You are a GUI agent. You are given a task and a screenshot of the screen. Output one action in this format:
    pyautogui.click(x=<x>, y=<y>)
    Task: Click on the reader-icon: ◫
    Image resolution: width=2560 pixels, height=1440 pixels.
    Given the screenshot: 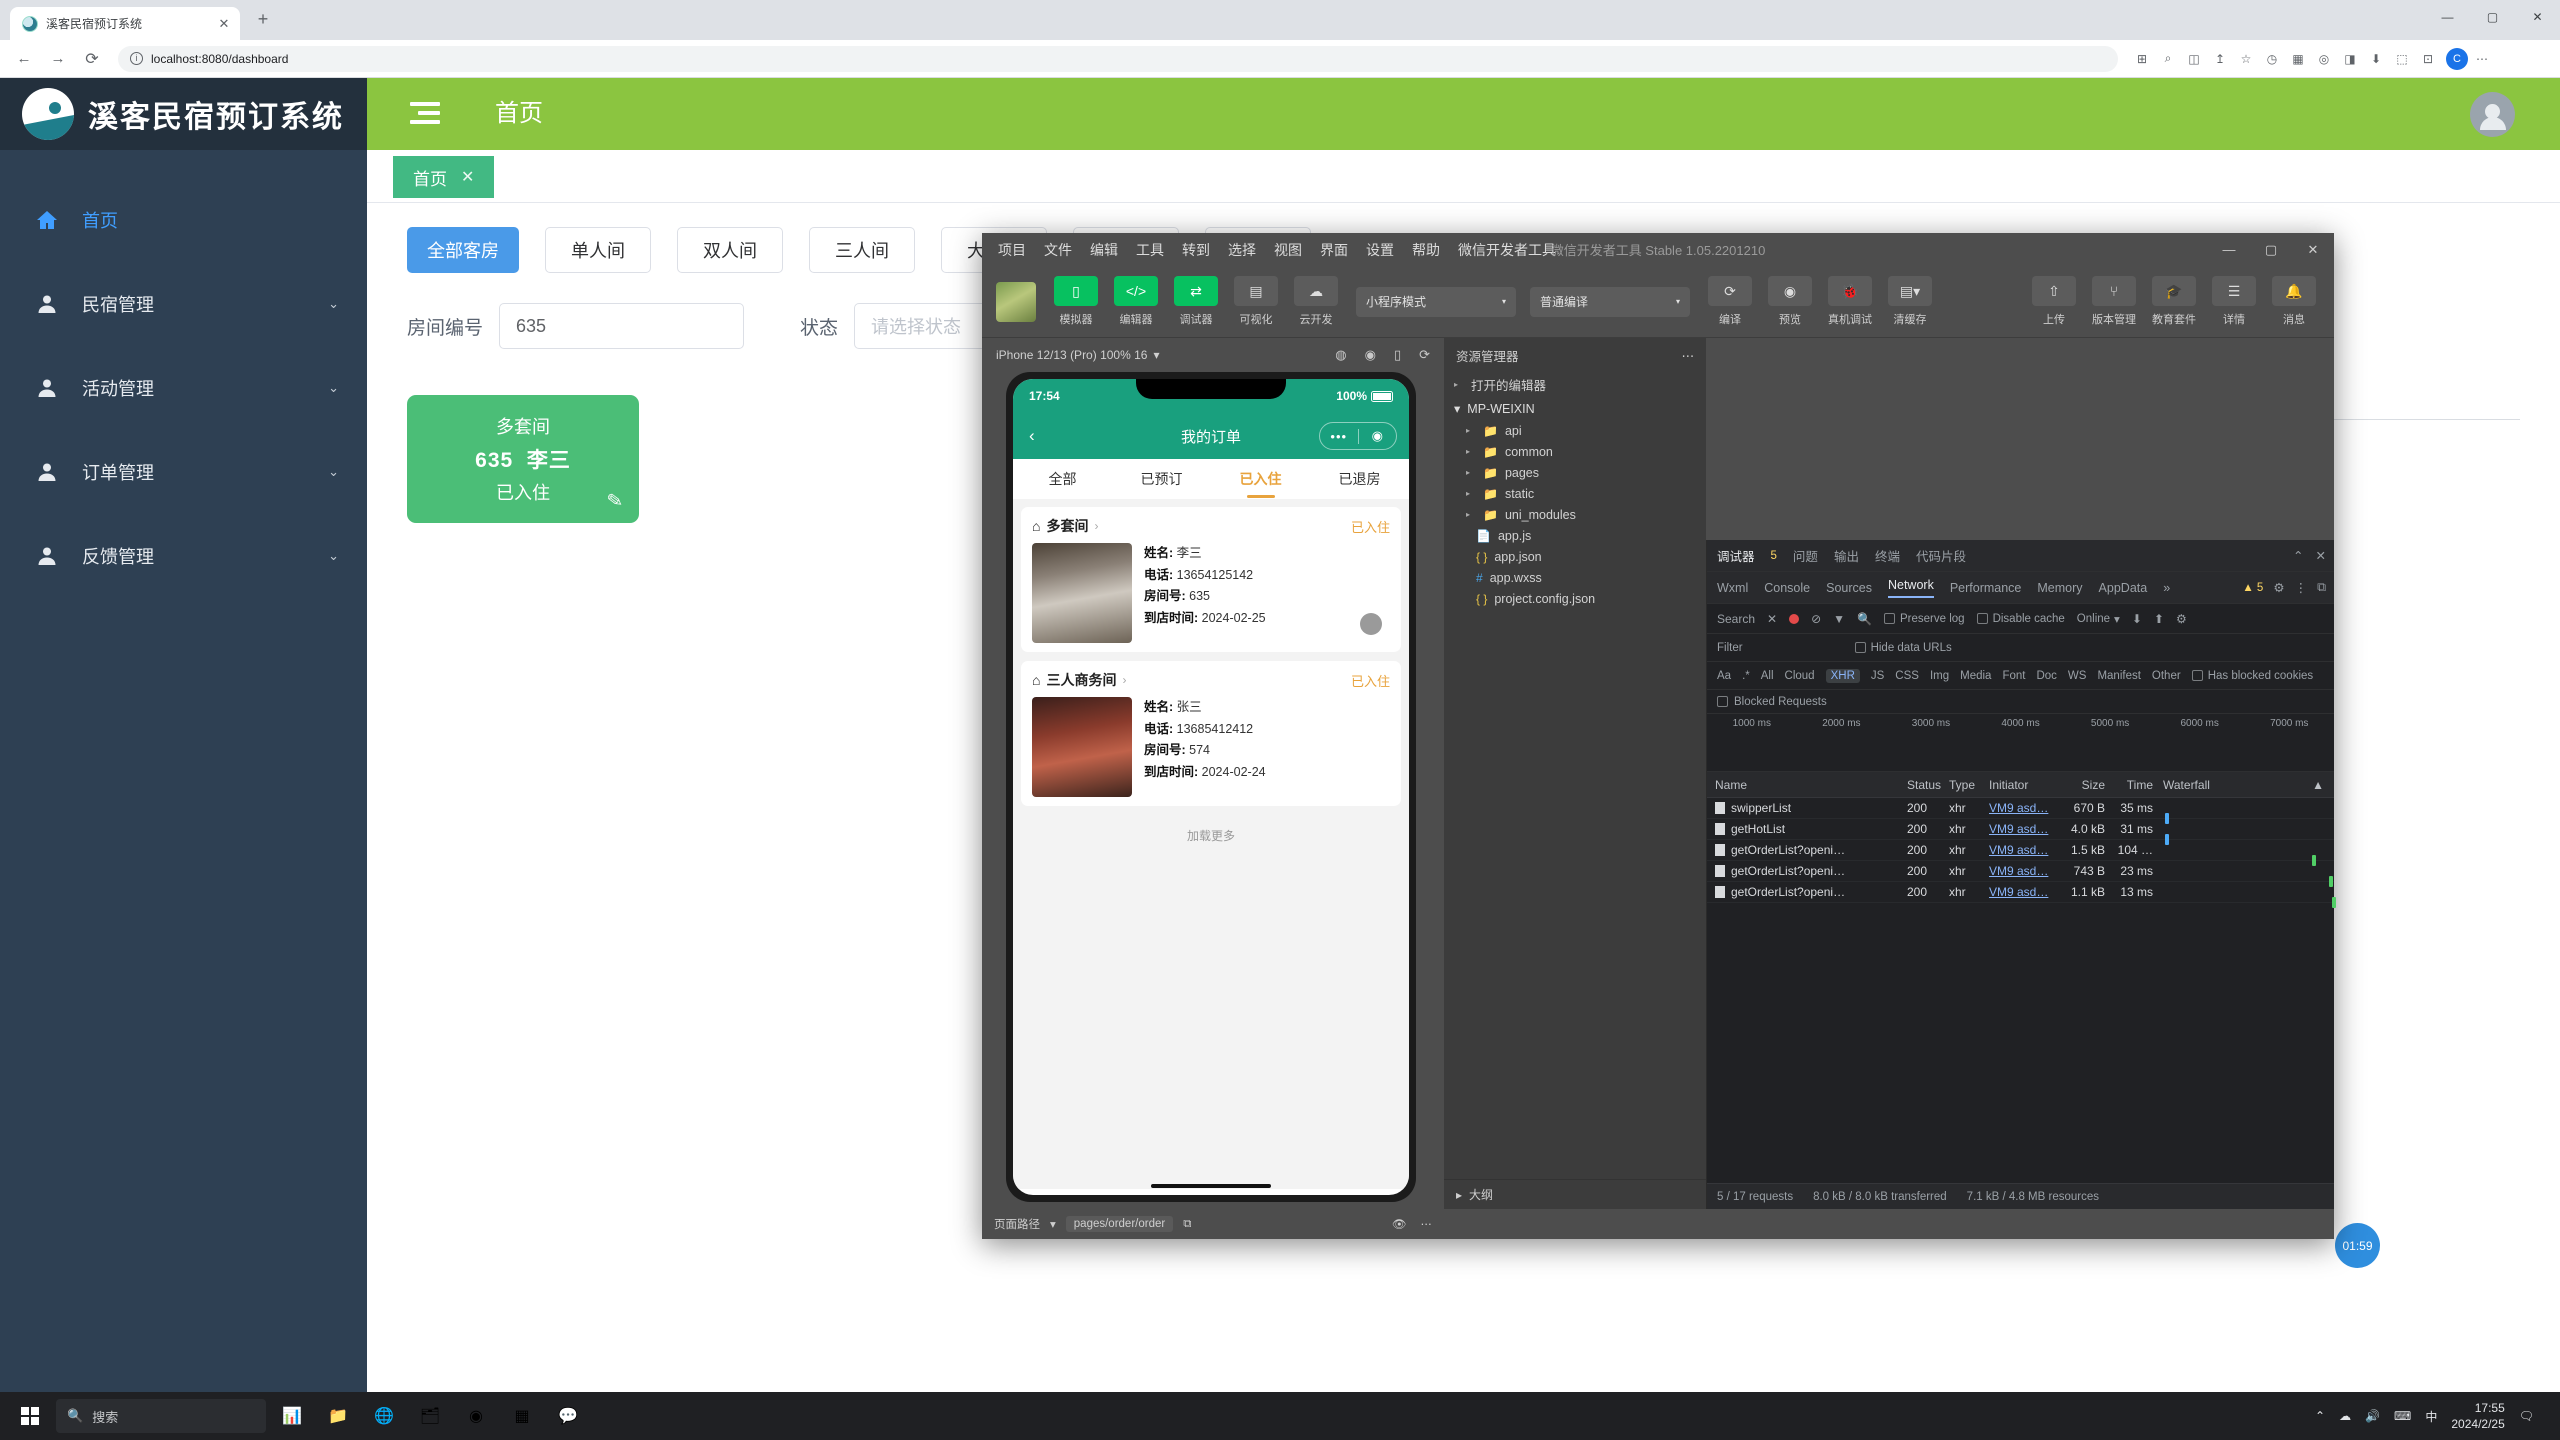 What is the action you would take?
    pyautogui.click(x=2194, y=59)
    